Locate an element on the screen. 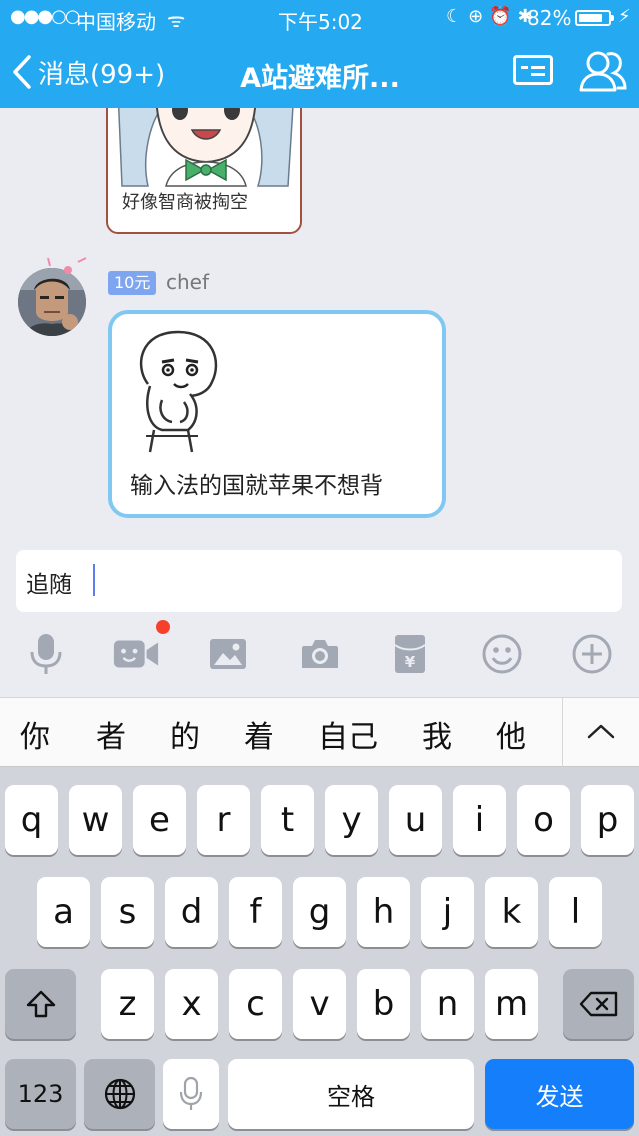 The height and width of the screenshot is (1136, 639). key-r: r is located at coordinates (223, 820).